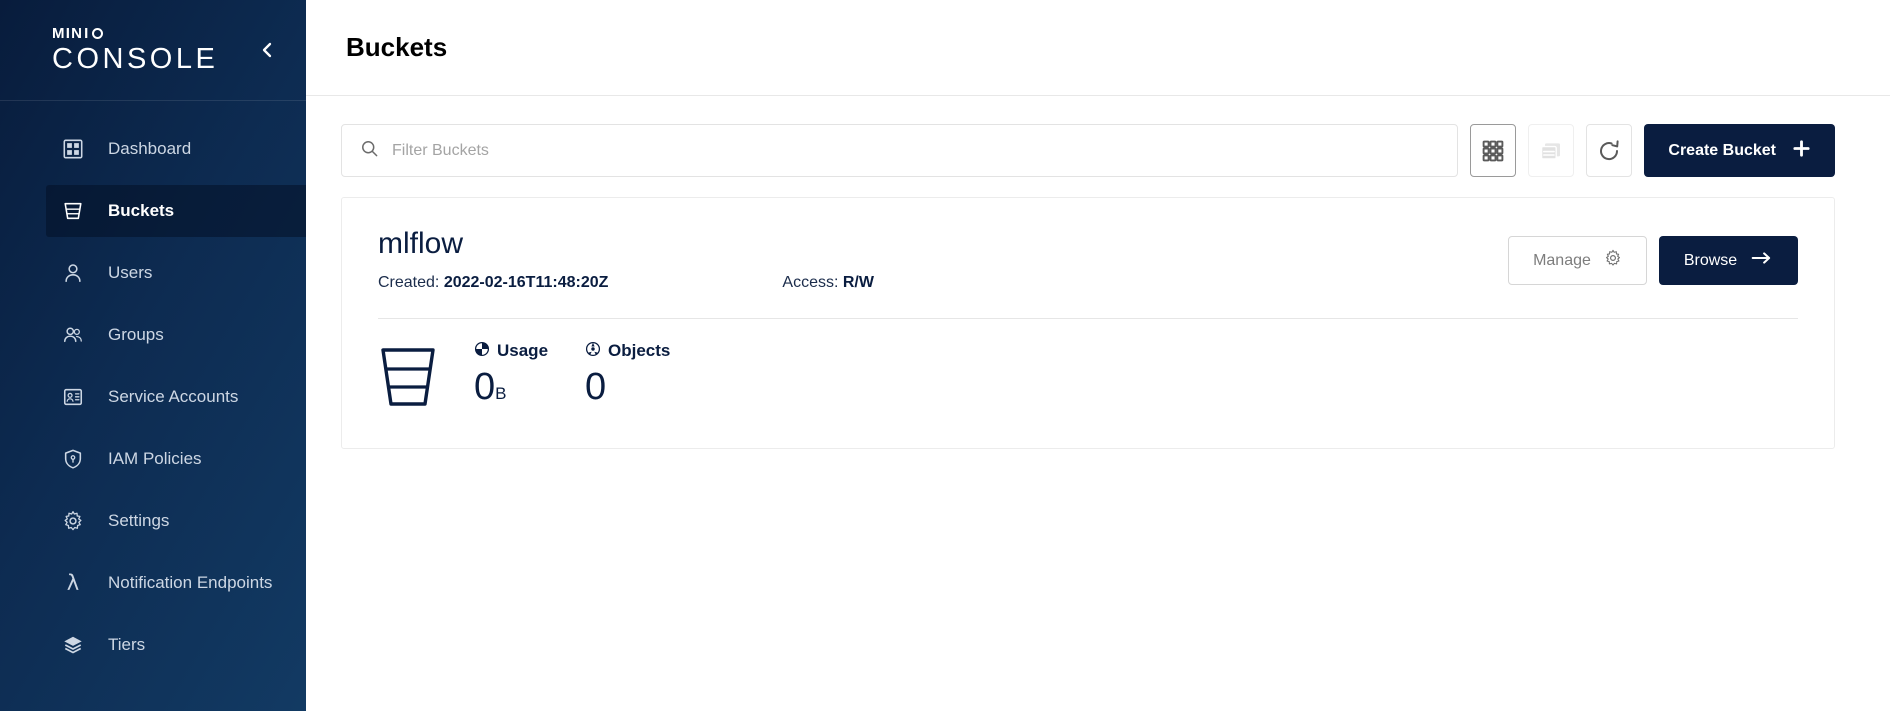 The height and width of the screenshot is (711, 1890). Describe the element at coordinates (73, 397) in the screenshot. I see `id-card-icon` at that location.